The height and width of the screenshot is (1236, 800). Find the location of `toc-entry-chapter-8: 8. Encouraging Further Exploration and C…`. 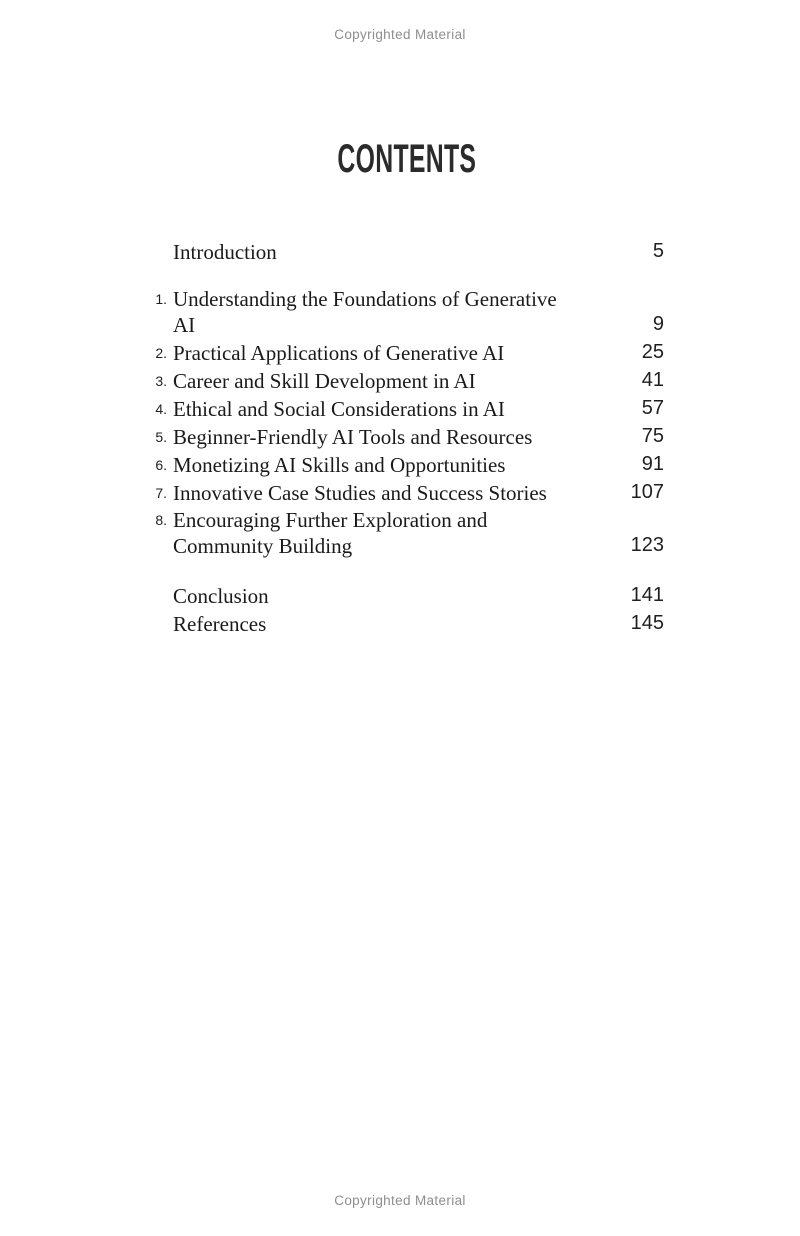

toc-entry-chapter-8: 8. Encouraging Further Exploration and C… is located at coordinates (405, 533).